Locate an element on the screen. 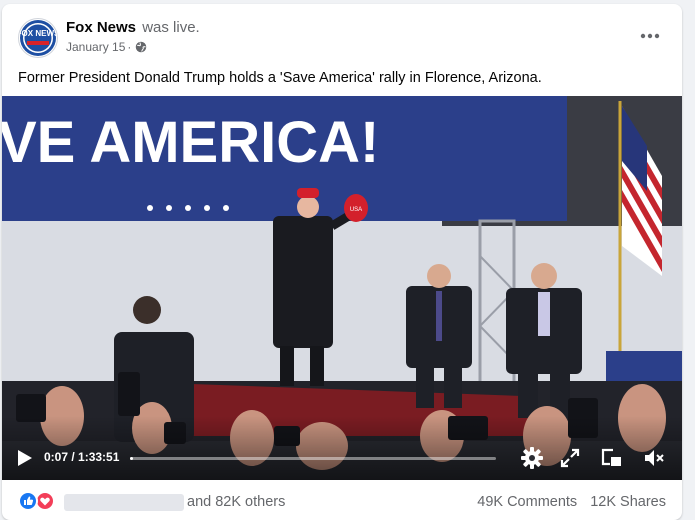  reaction-count: and 82K others is located at coordinates (236, 502).